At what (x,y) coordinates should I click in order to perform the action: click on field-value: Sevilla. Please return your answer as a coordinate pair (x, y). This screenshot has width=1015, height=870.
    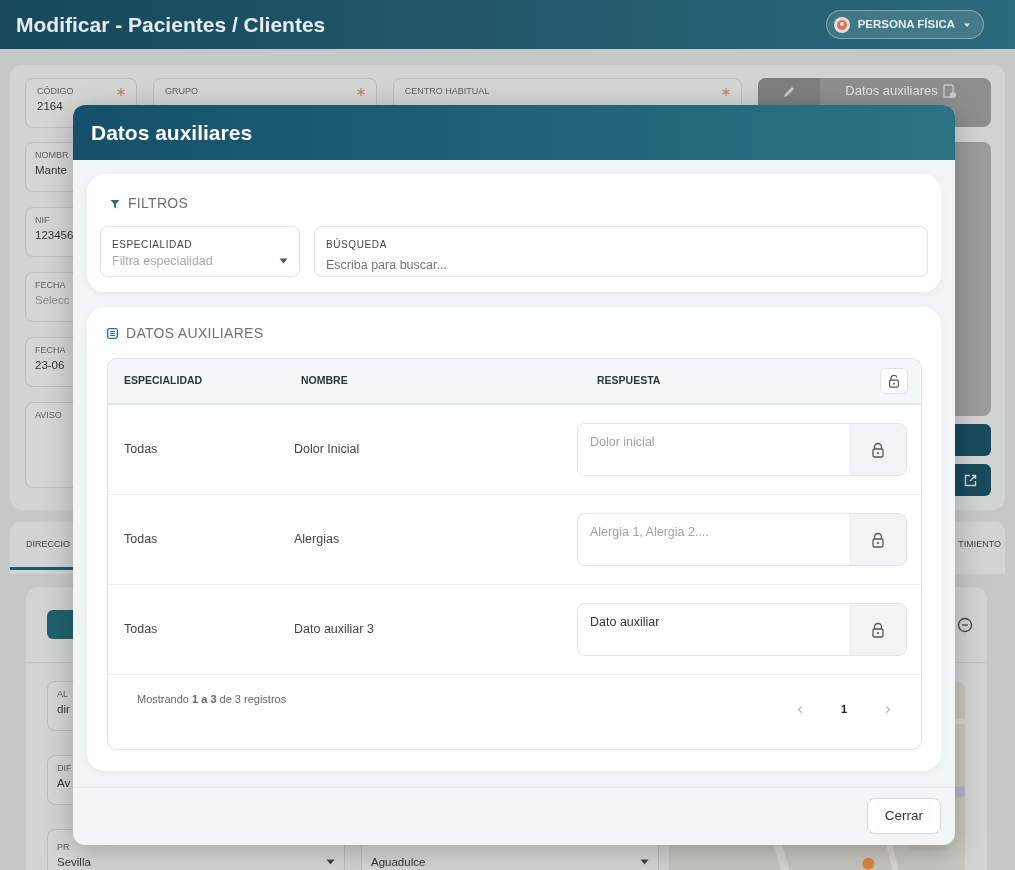
    Looking at the image, I should click on (74, 862).